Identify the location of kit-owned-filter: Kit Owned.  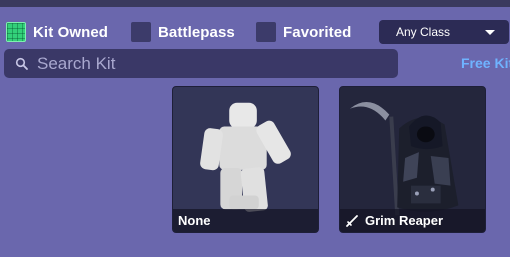
(57, 32).